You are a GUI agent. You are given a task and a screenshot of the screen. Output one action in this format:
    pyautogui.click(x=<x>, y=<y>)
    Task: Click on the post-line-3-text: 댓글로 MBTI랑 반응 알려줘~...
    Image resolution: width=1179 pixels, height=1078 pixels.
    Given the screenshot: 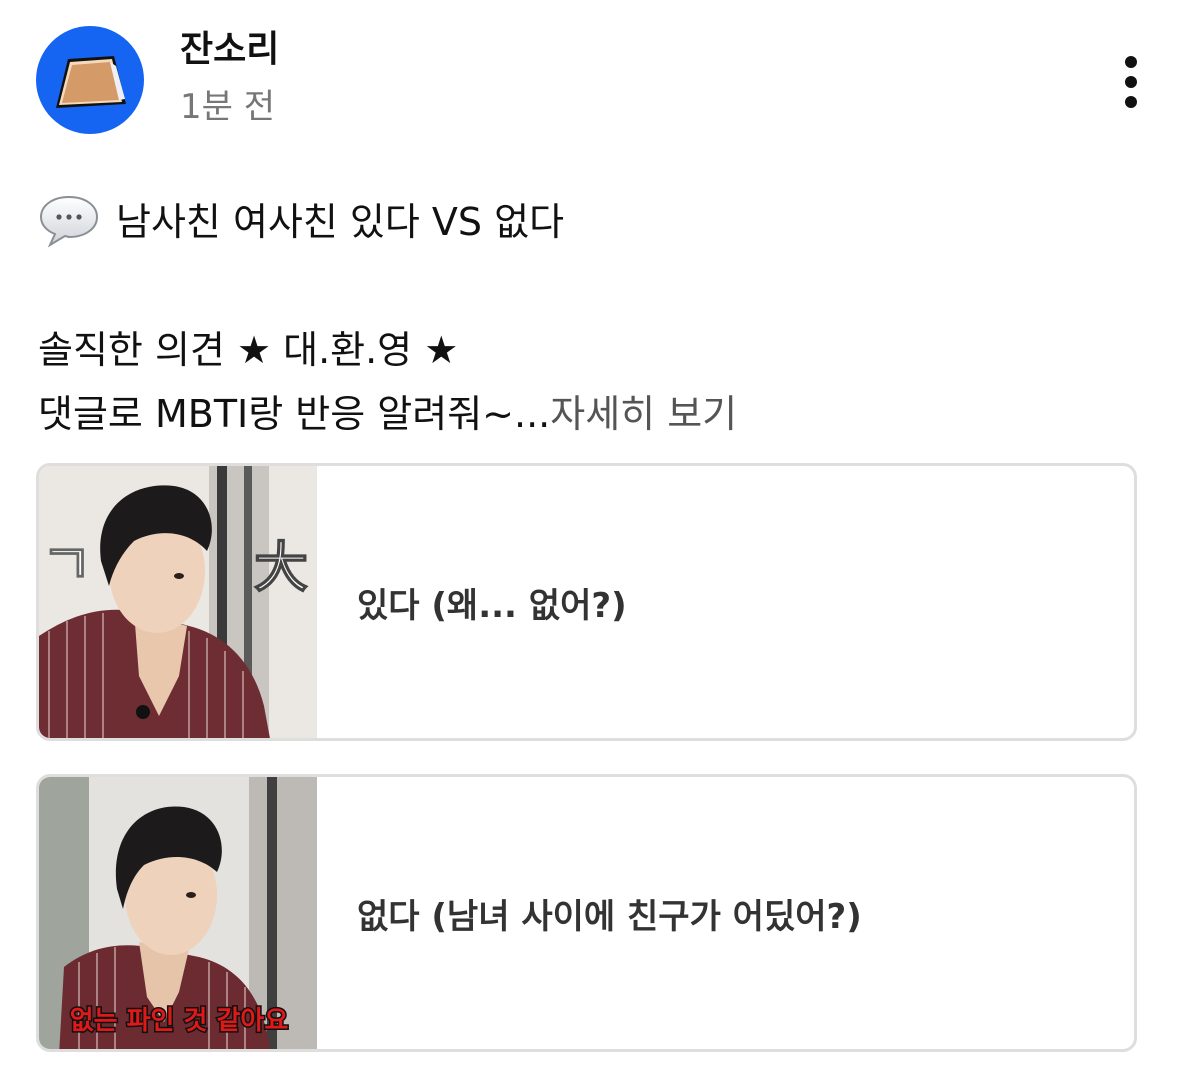 What is the action you would take?
    pyautogui.click(x=294, y=414)
    